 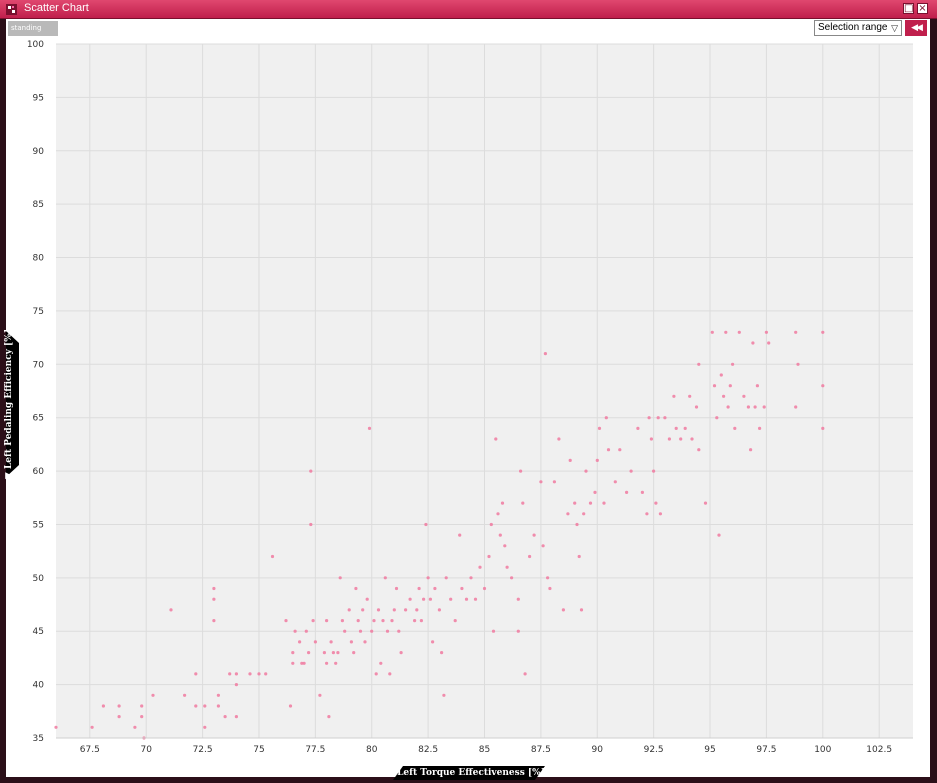 I want to click on y-tick-label: 85, so click(x=38, y=205).